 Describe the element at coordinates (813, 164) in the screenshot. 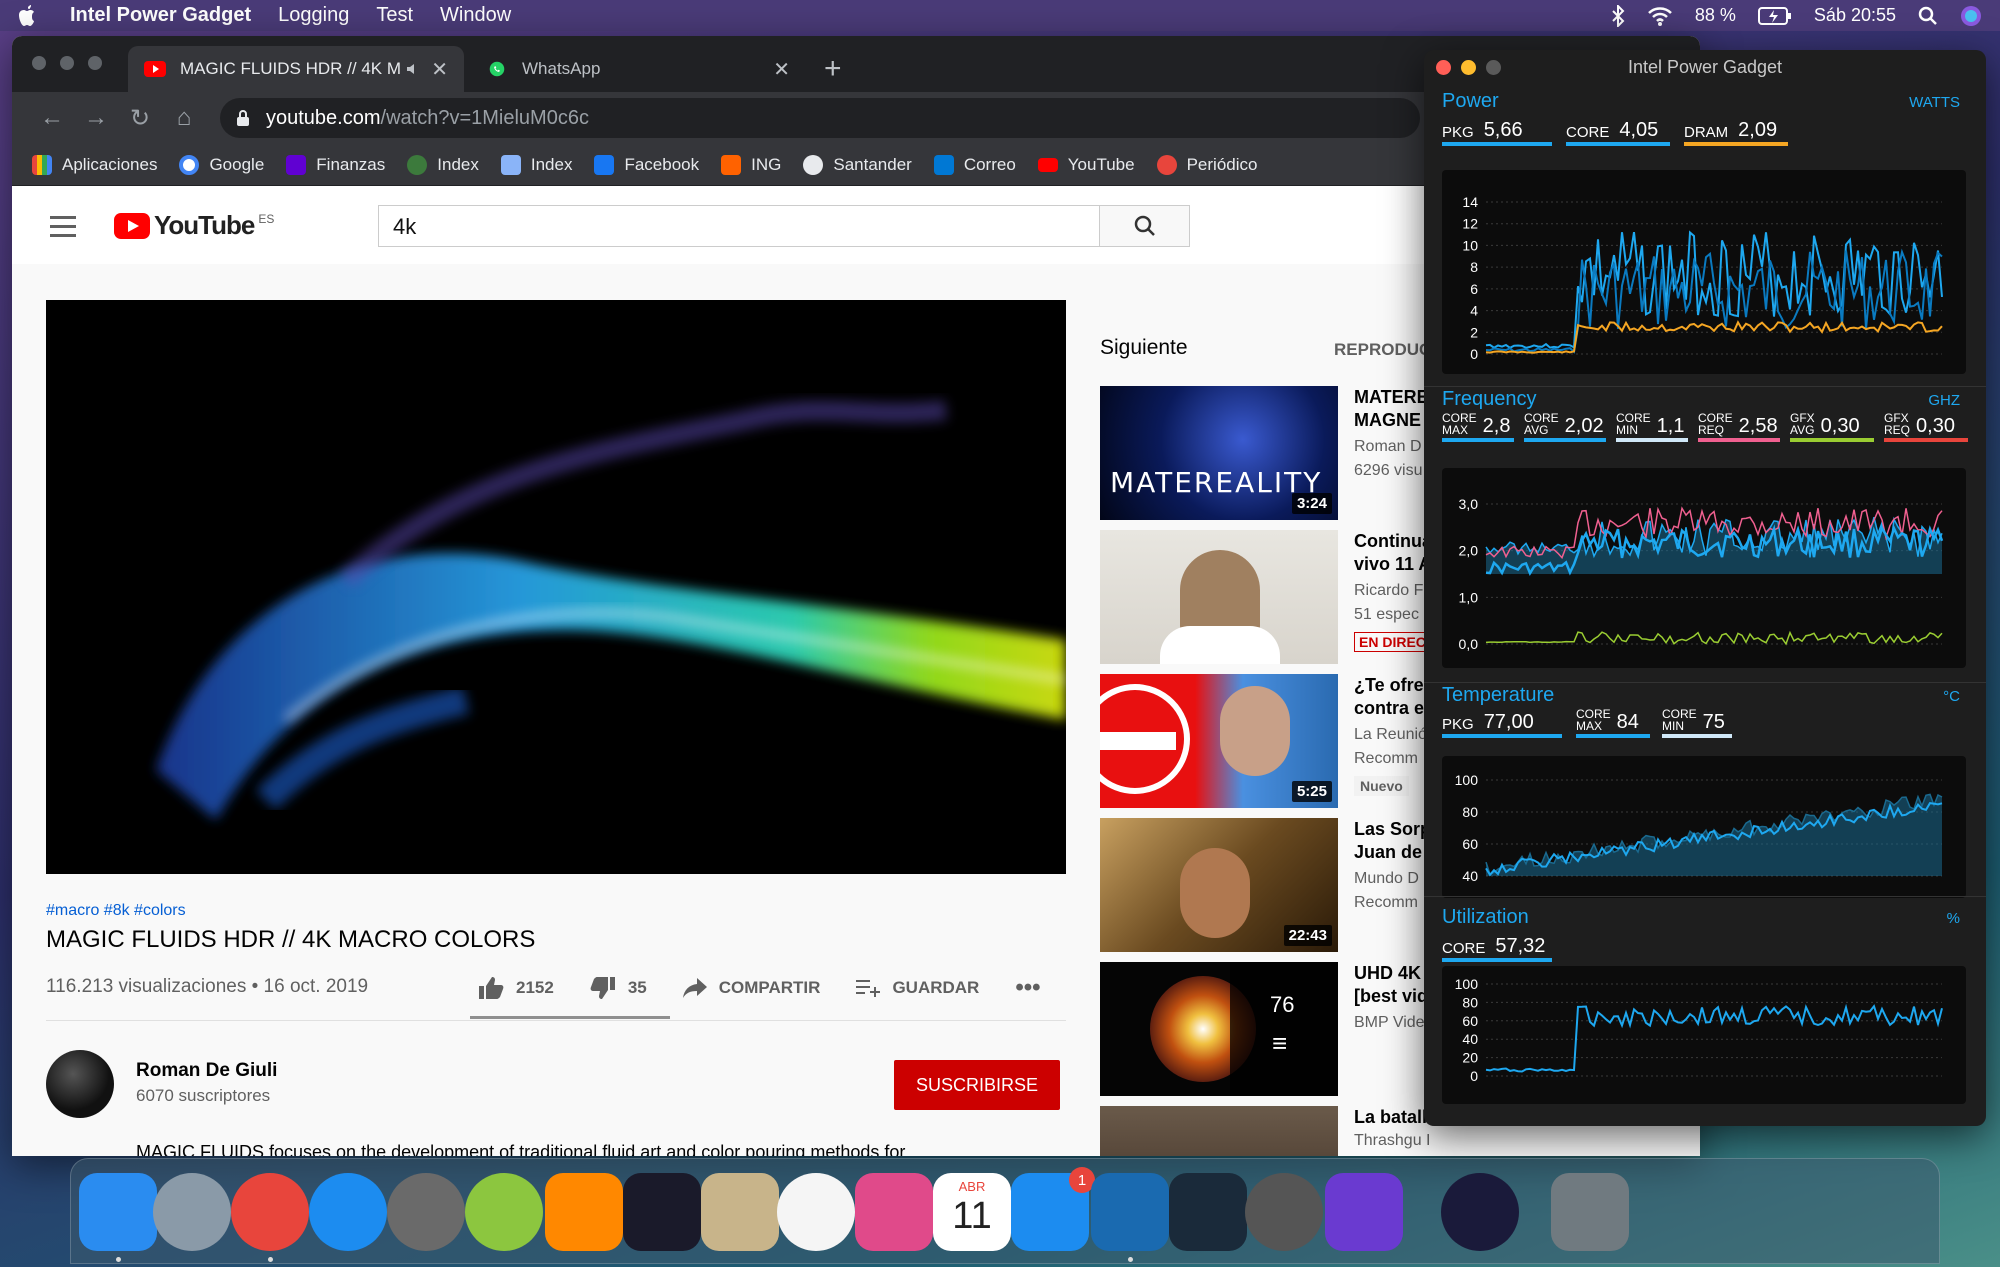

I see `globe-icon` at that location.